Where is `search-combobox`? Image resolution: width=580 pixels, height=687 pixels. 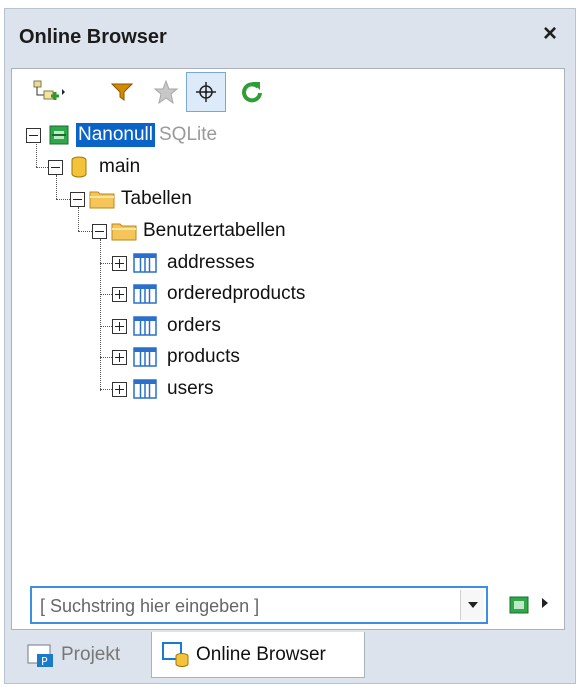
search-combobox is located at coordinates (259, 605).